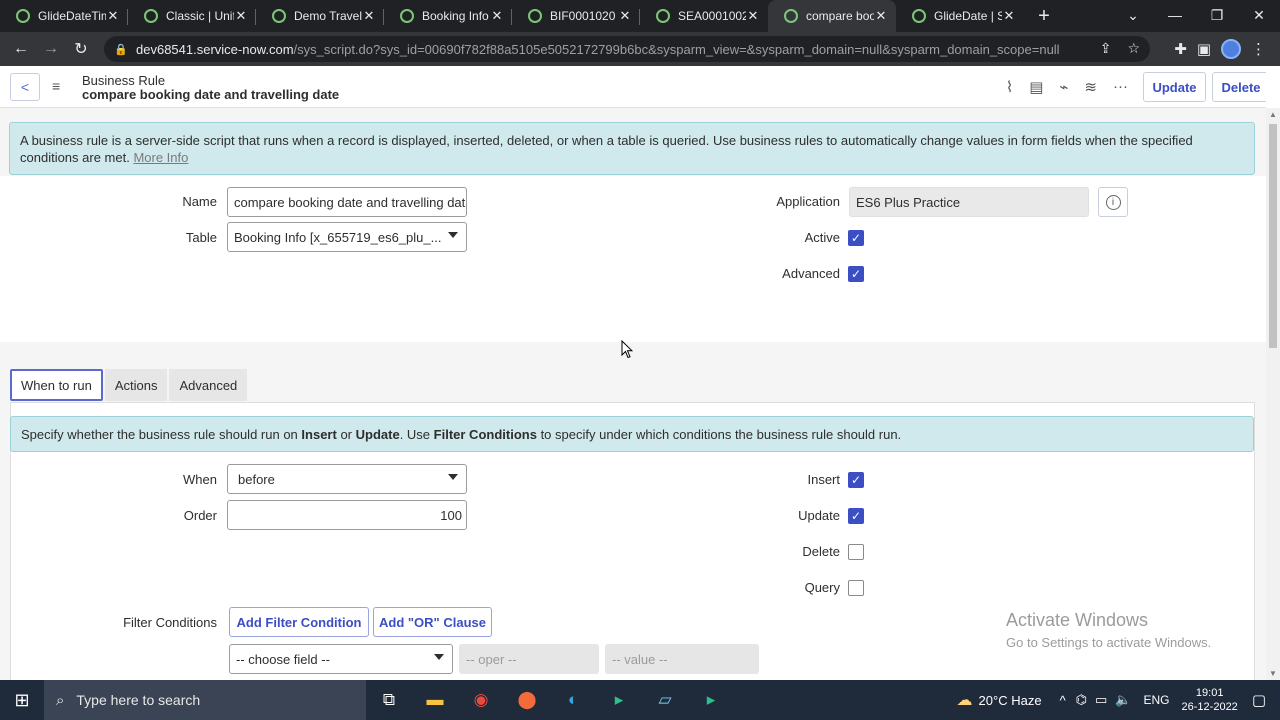 This screenshot has height=720, width=1280. Describe the element at coordinates (51, 49) in the screenshot. I see `forward-arrow-icon: →` at that location.